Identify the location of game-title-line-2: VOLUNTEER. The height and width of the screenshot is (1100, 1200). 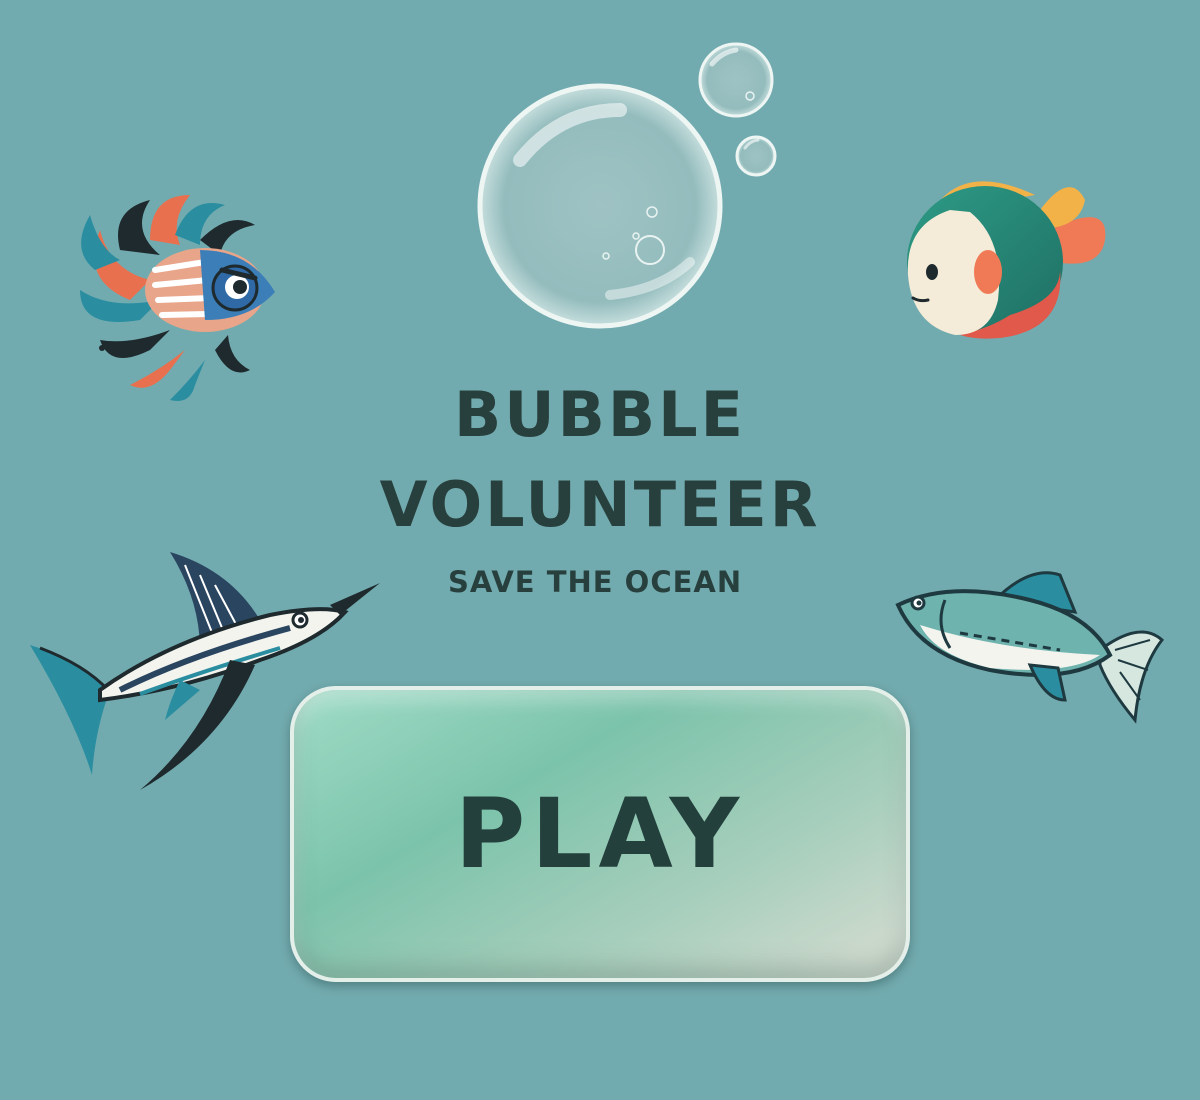
(600, 504).